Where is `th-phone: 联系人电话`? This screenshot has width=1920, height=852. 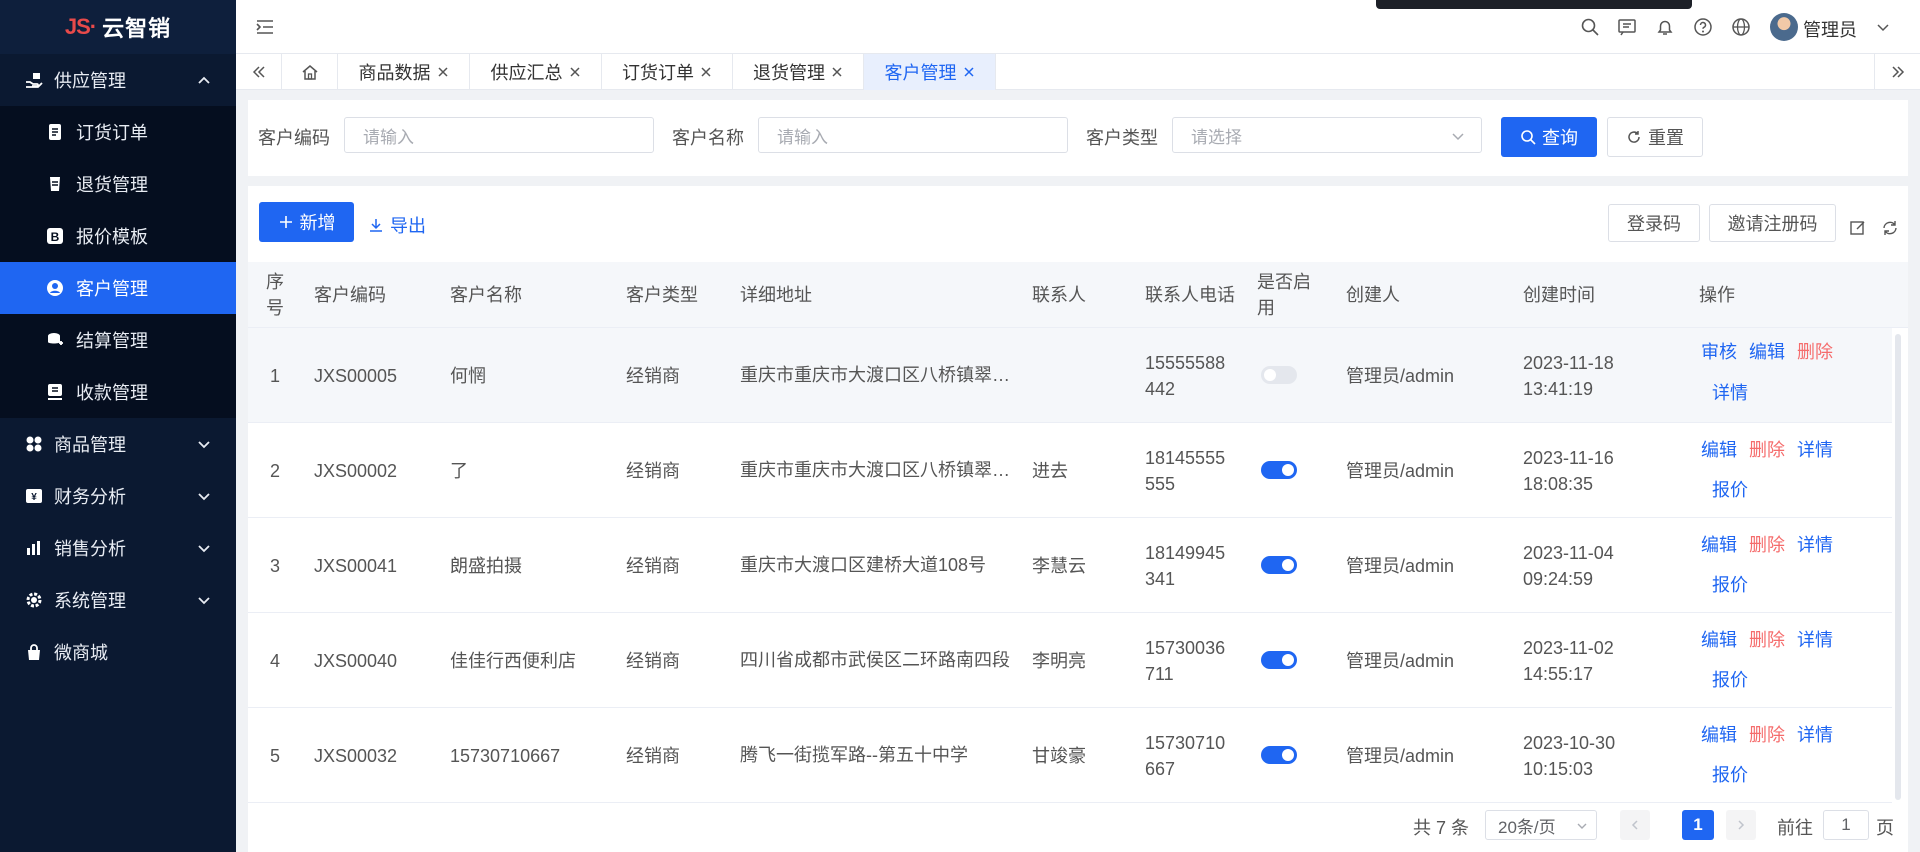 th-phone: 联系人电话 is located at coordinates (1190, 295).